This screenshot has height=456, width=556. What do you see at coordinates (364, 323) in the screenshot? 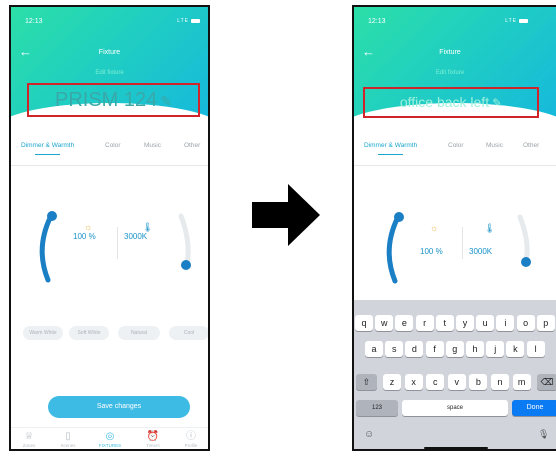
I see `key-q: q` at bounding box center [364, 323].